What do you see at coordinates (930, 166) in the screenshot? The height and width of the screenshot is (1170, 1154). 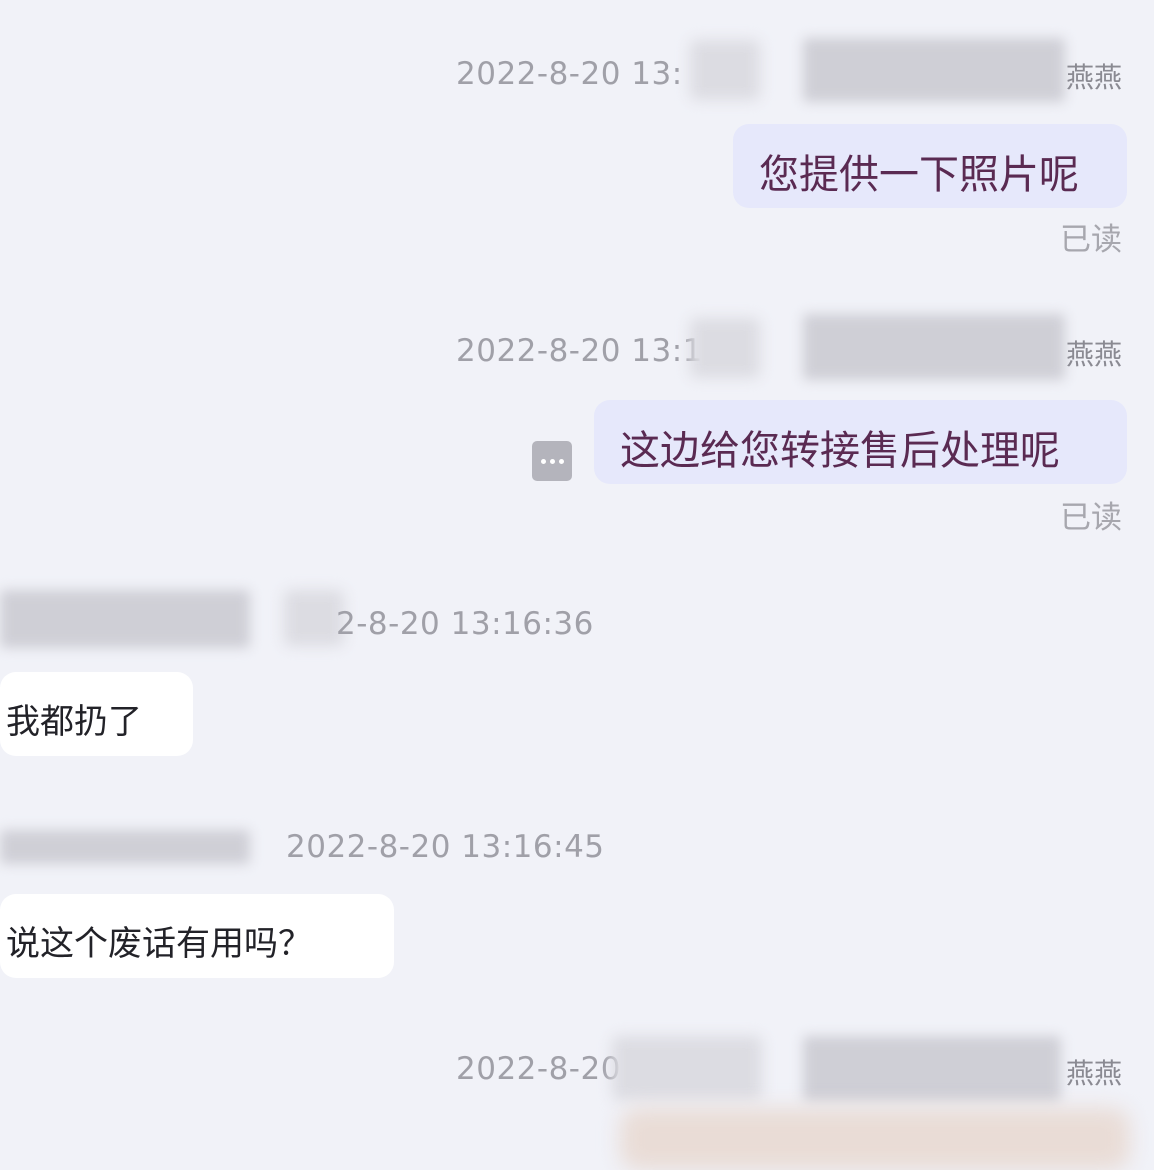 I see `outgoing-message-bubble: 您提供一下照片呢` at bounding box center [930, 166].